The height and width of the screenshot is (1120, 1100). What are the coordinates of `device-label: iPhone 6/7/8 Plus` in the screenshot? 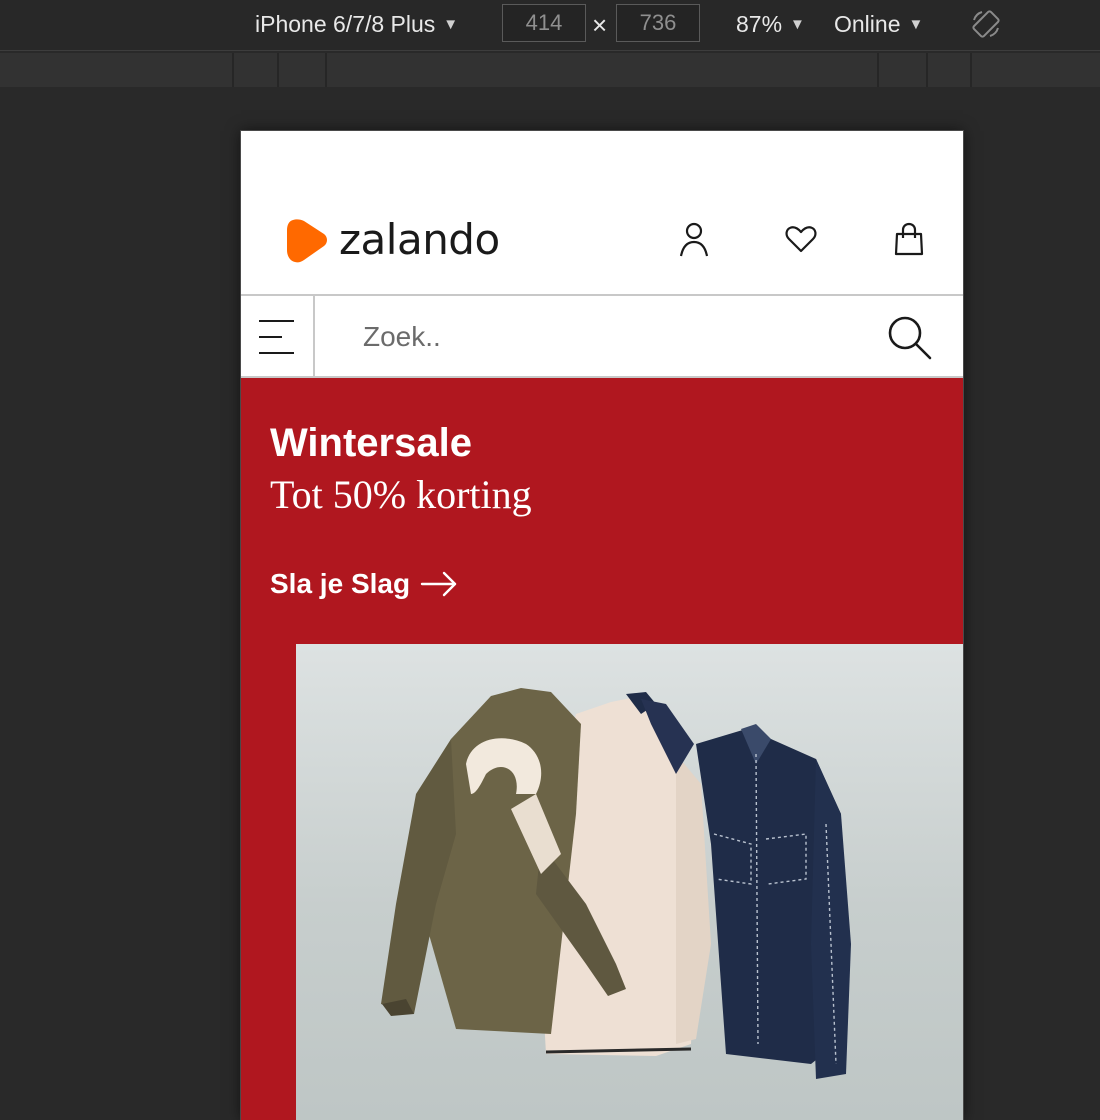 It's located at (345, 24).